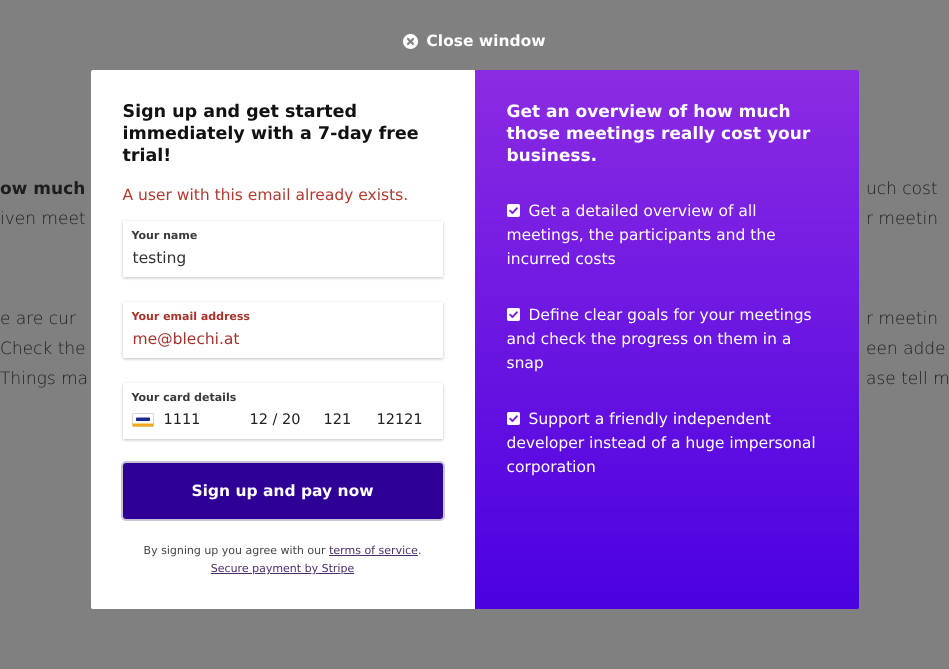  I want to click on background-heading: ow much, so click(43, 189).